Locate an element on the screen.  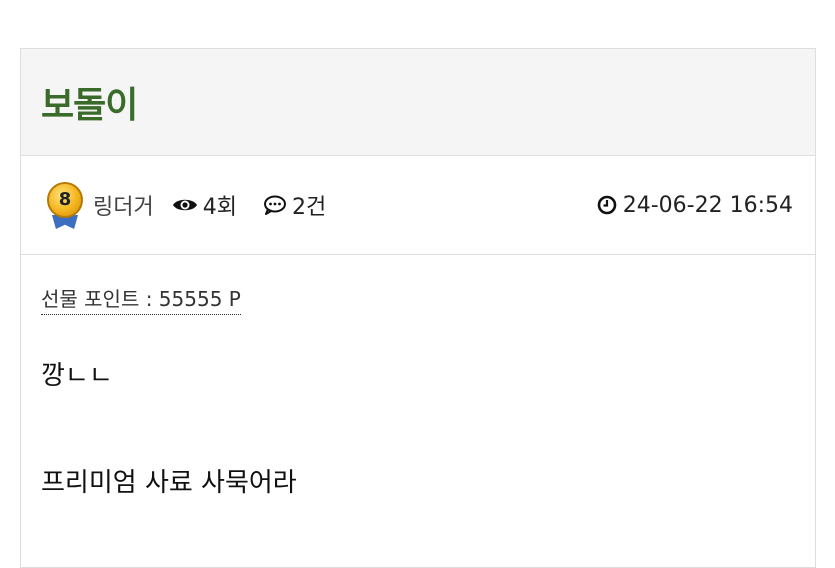
view-count: 4회 is located at coordinates (204, 205).